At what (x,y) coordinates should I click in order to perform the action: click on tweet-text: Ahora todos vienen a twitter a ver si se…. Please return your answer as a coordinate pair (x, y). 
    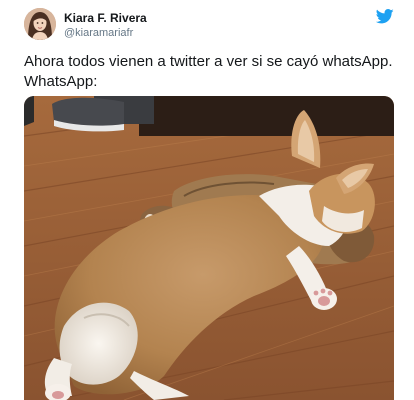
    Looking at the image, I should click on (214, 72).